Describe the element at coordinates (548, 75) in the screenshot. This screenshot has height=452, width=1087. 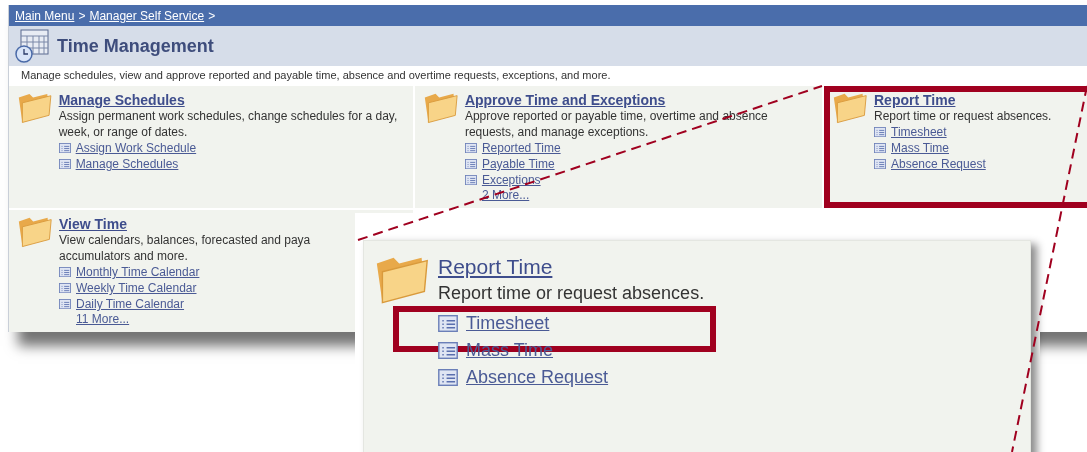
I see `page-description: Manage schedules, view and approve reported and payable time, absence and overtime requests, exceptions, and more.` at that location.